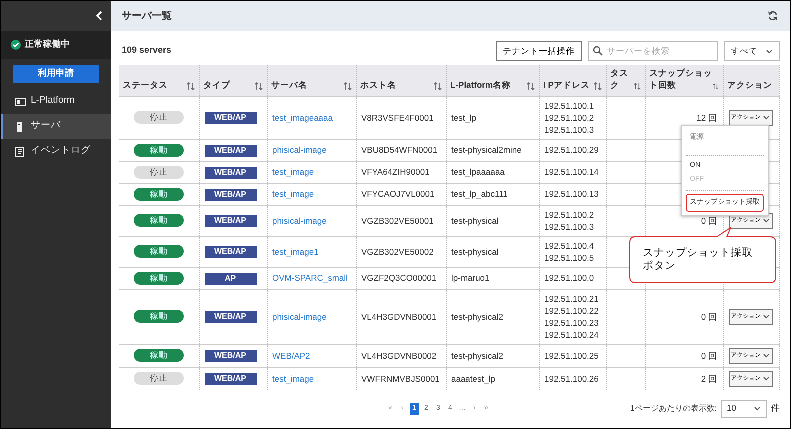  Describe the element at coordinates (401, 355) in the screenshot. I see `table-cell: VL4H3GDVNB0002` at that location.